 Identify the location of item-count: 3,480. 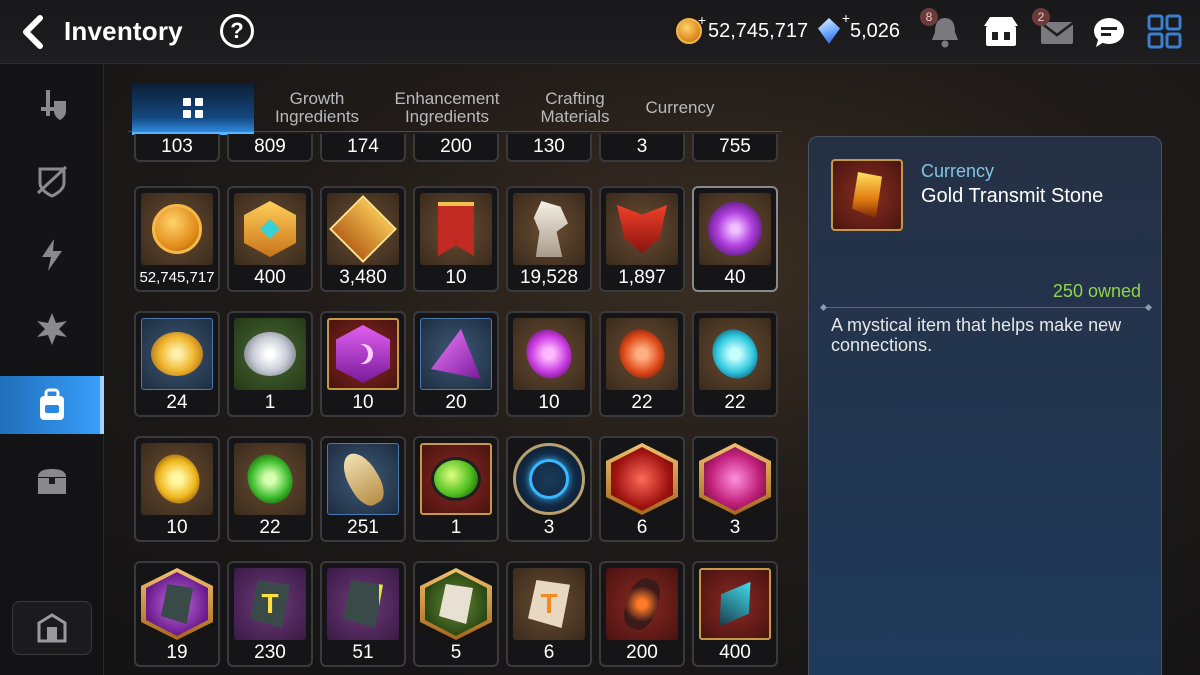
(363, 277).